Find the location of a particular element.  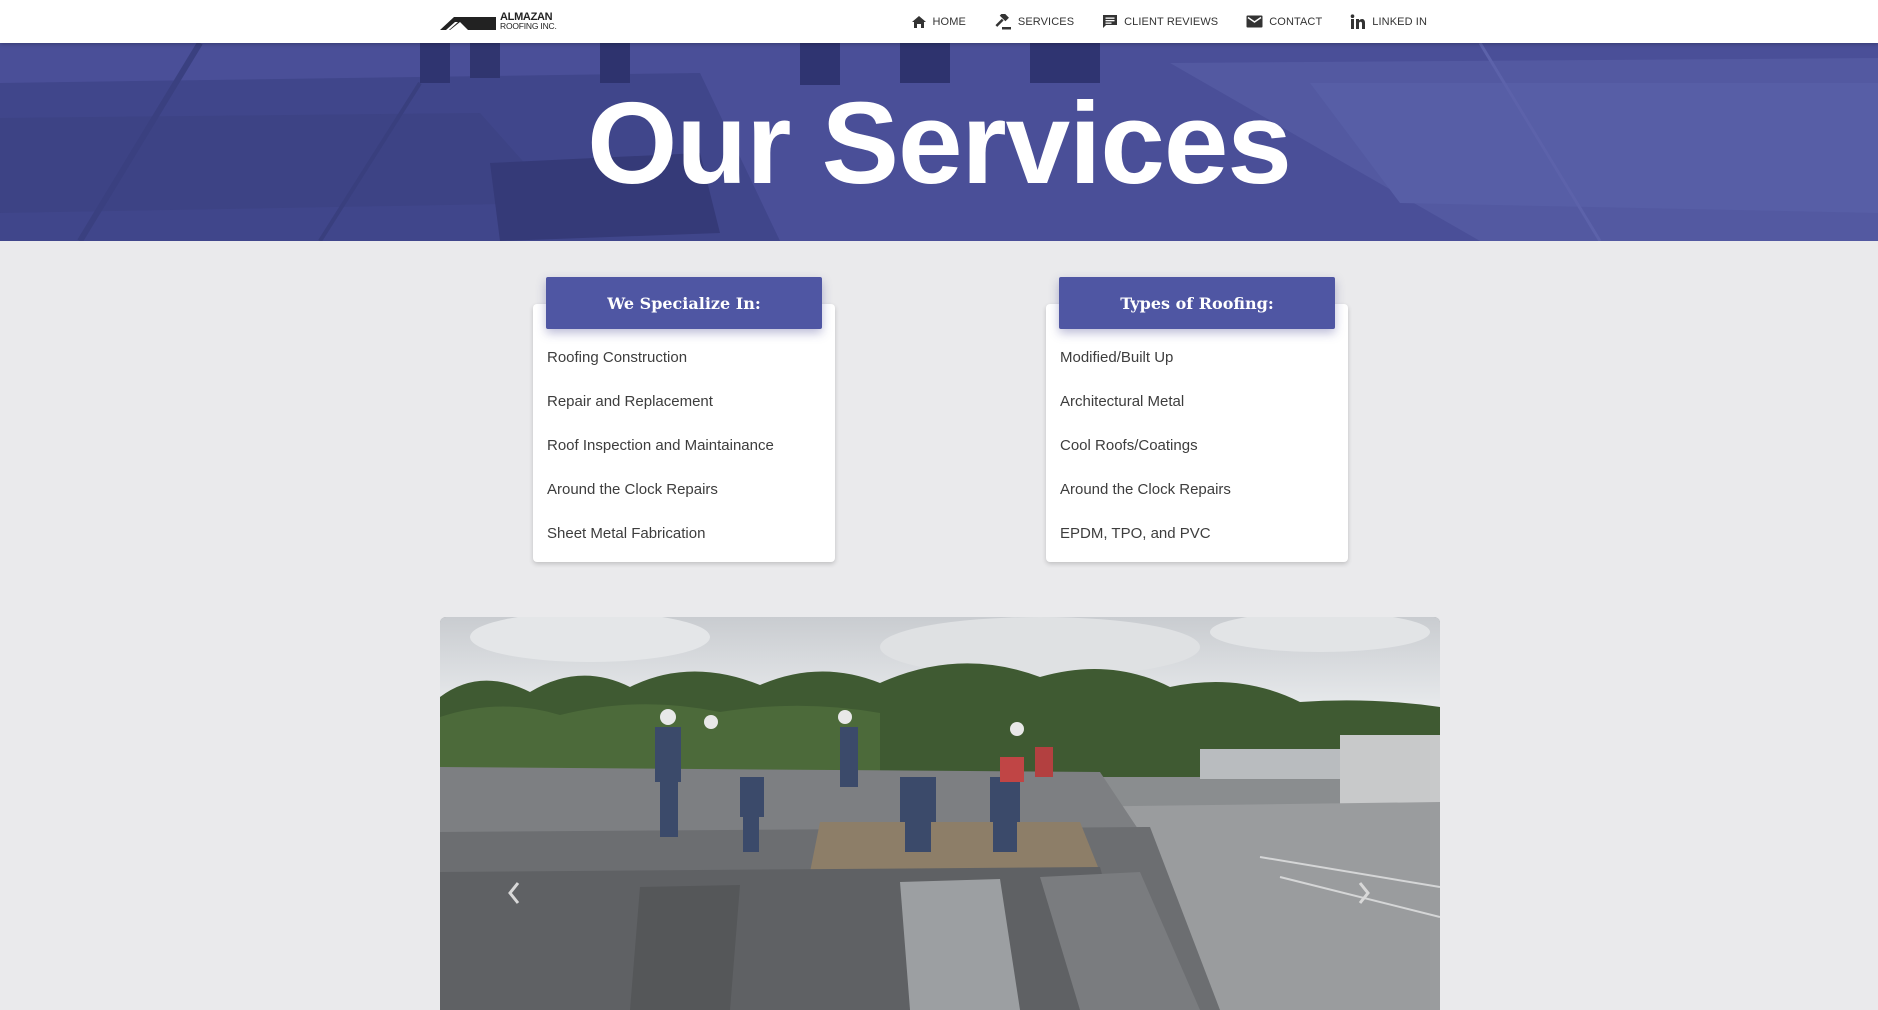

comment-icon is located at coordinates (1110, 21).